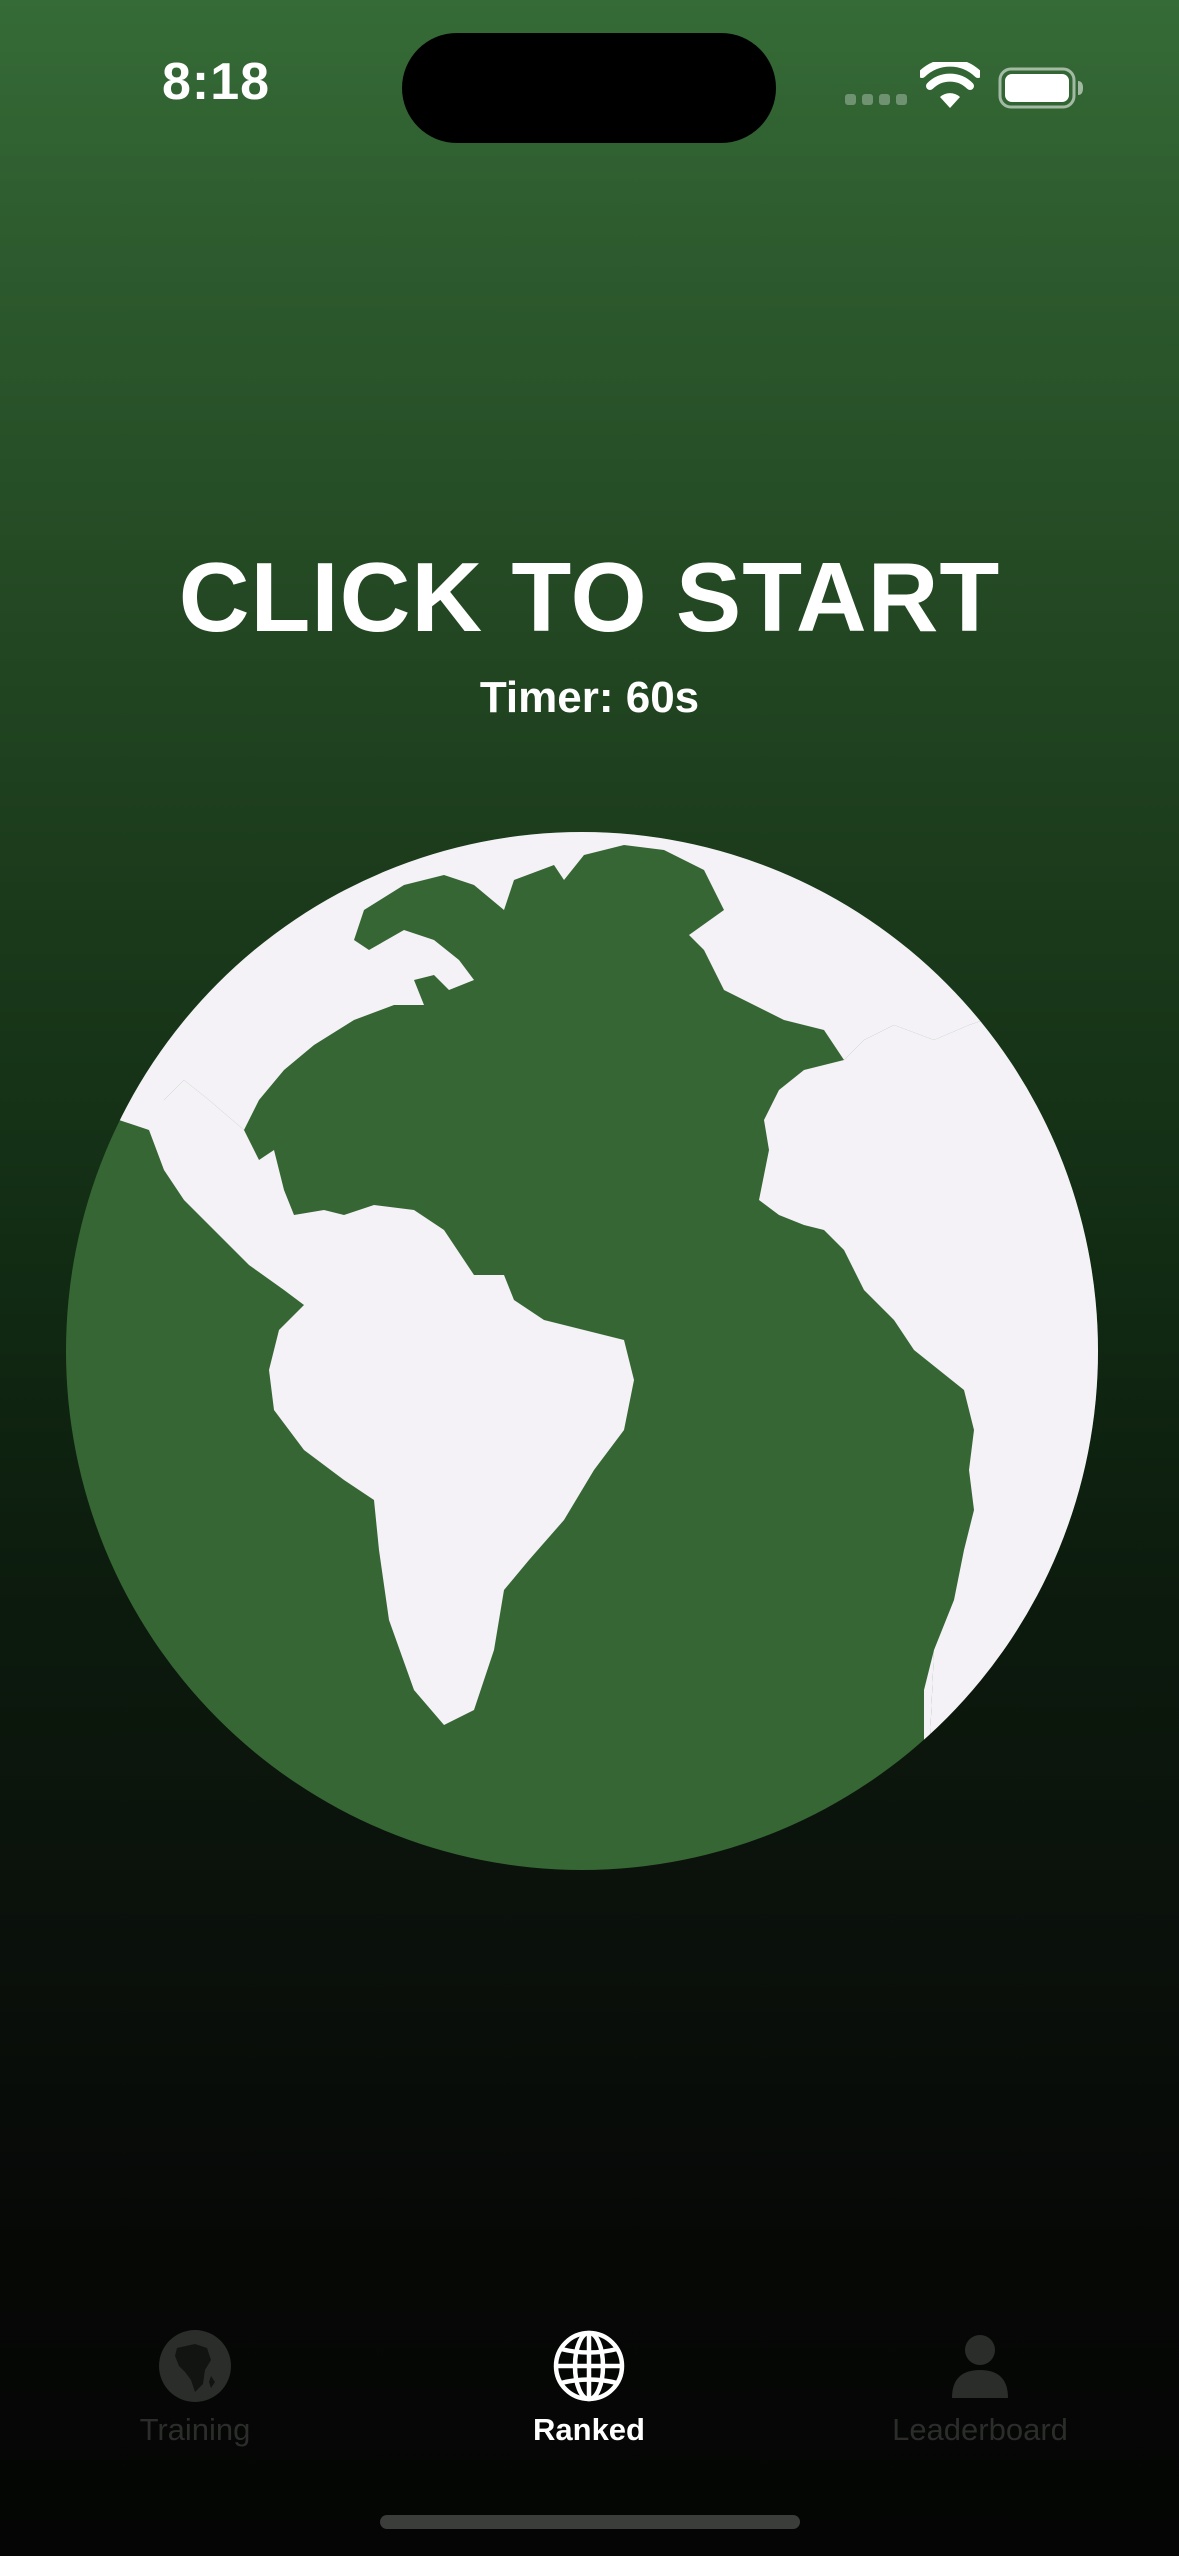 Image resolution: width=1179 pixels, height=2556 pixels. What do you see at coordinates (950, 85) in the screenshot?
I see `wifi-icon` at bounding box center [950, 85].